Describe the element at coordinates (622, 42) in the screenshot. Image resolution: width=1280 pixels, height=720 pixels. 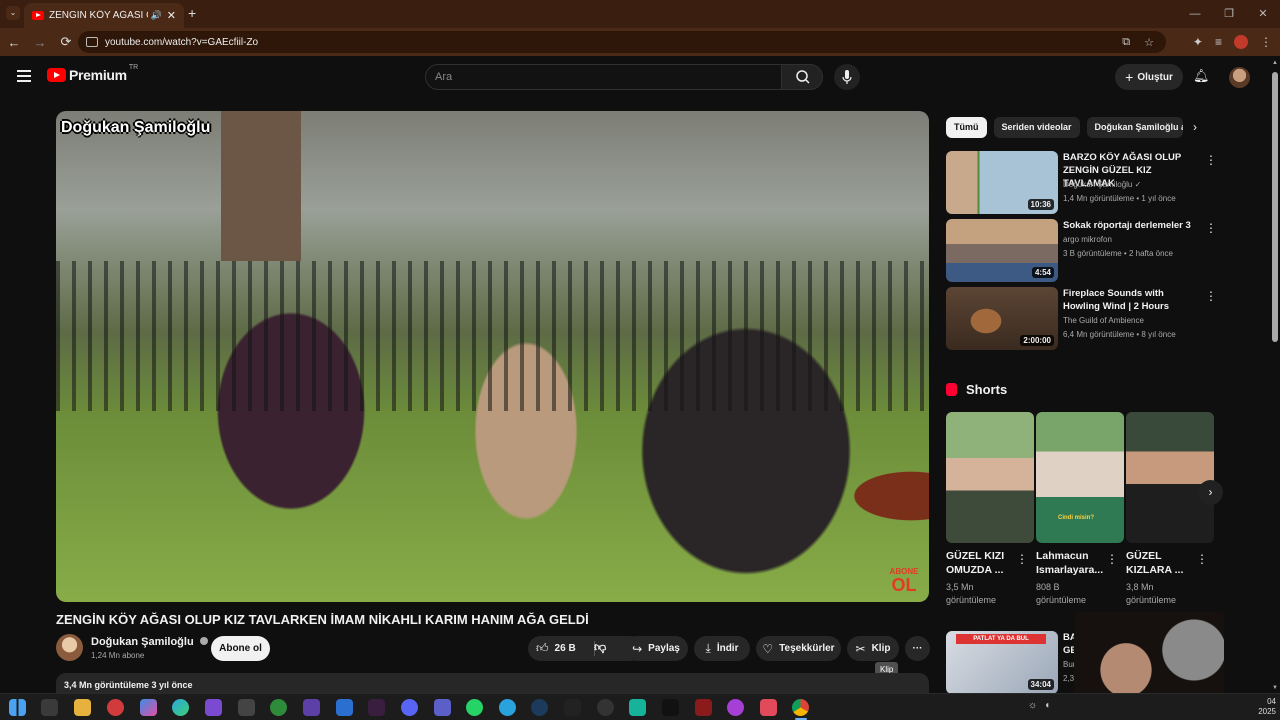
I see `address-bar: youtube.com/watch?v=GAEcfiil-Zo ⧉ ☆` at that location.